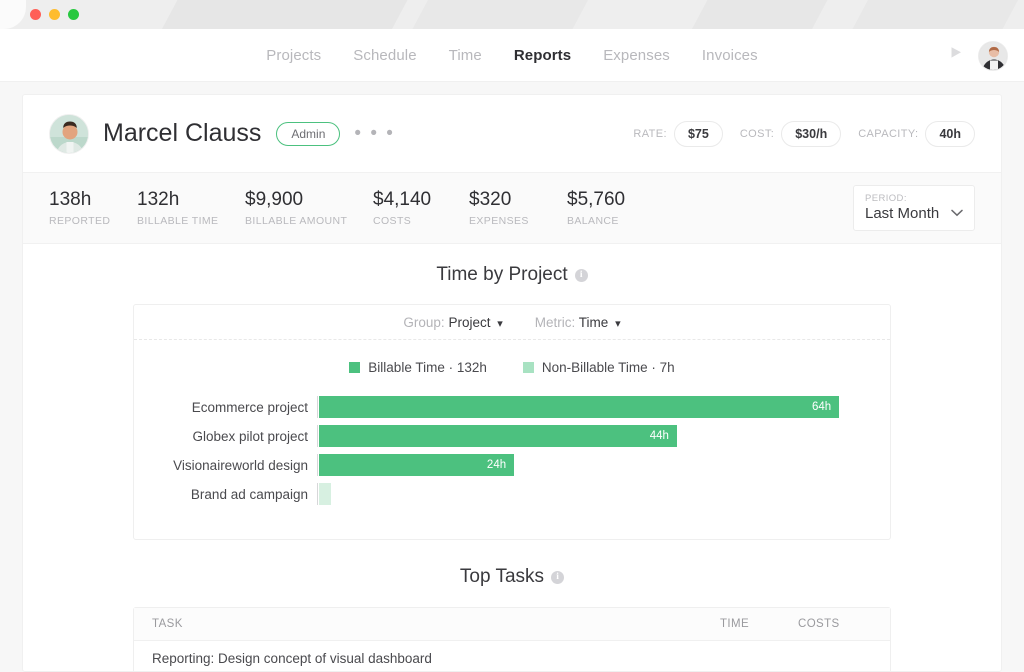 The width and height of the screenshot is (1024, 672). What do you see at coordinates (325, 494) in the screenshot?
I see `bar-fill-non-billable` at bounding box center [325, 494].